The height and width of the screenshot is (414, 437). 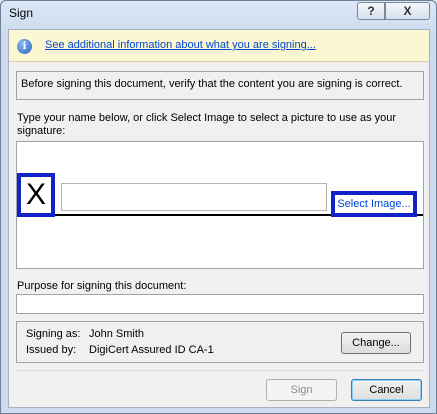 I want to click on close-button: X, so click(x=407, y=11).